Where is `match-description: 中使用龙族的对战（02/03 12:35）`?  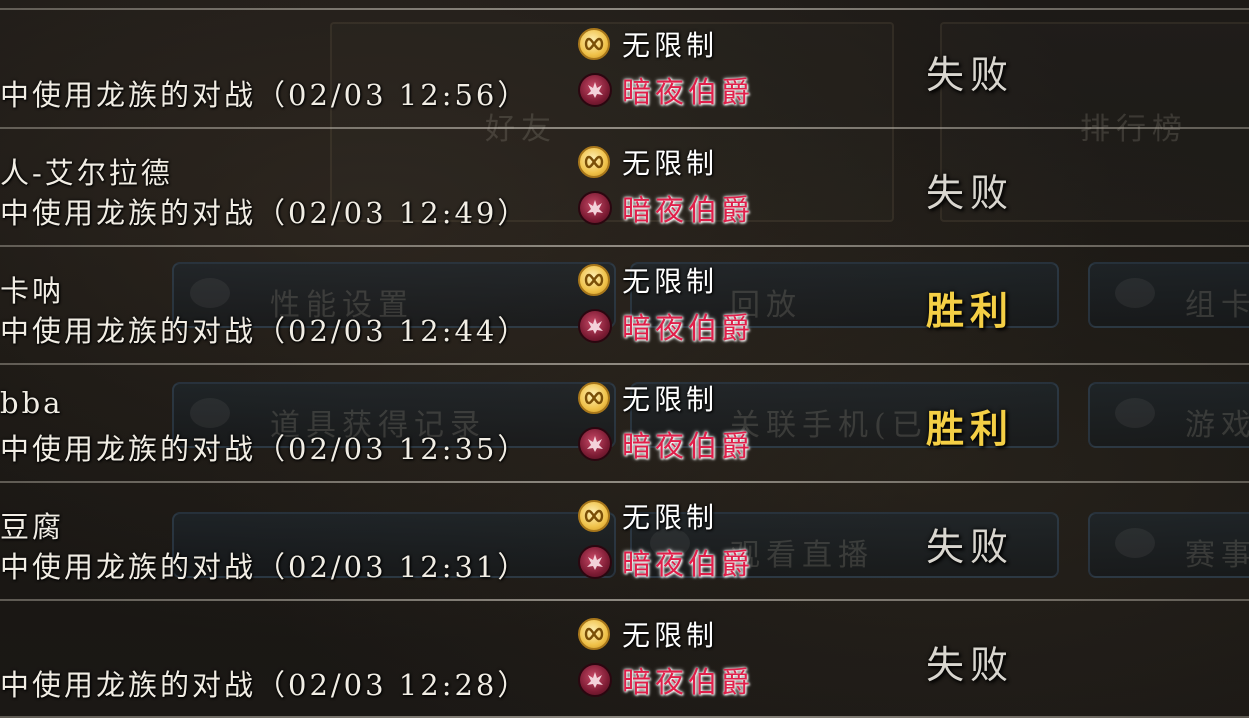
match-description: 中使用龙族的对战（02/03 12:35） is located at coordinates (265, 449).